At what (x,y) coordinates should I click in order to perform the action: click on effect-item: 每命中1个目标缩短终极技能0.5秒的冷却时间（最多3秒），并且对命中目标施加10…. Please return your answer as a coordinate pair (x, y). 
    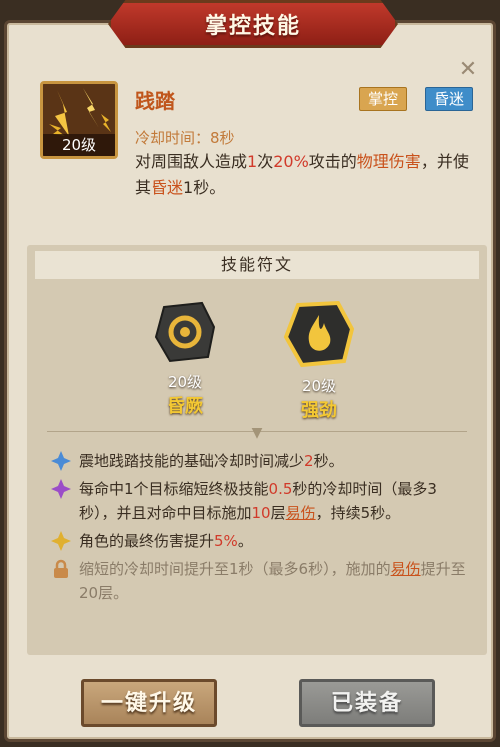
    Looking at the image, I should click on (261, 501).